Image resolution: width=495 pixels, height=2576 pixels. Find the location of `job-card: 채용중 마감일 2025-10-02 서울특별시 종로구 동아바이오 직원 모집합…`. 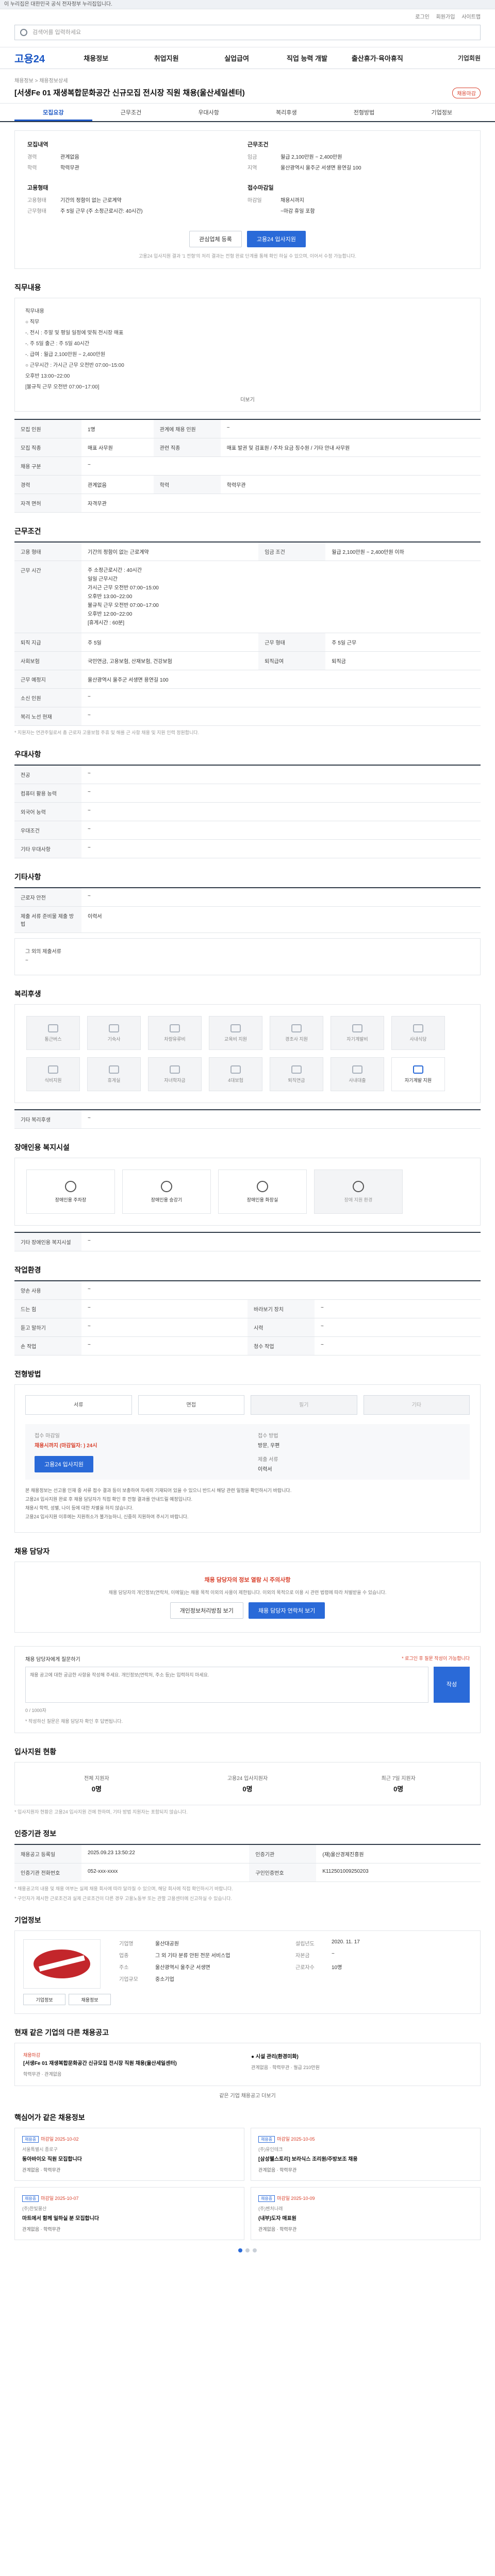

job-card: 채용중 마감일 2025-10-02 서울특별시 종로구 동아바이오 직원 모집합… is located at coordinates (129, 2154).